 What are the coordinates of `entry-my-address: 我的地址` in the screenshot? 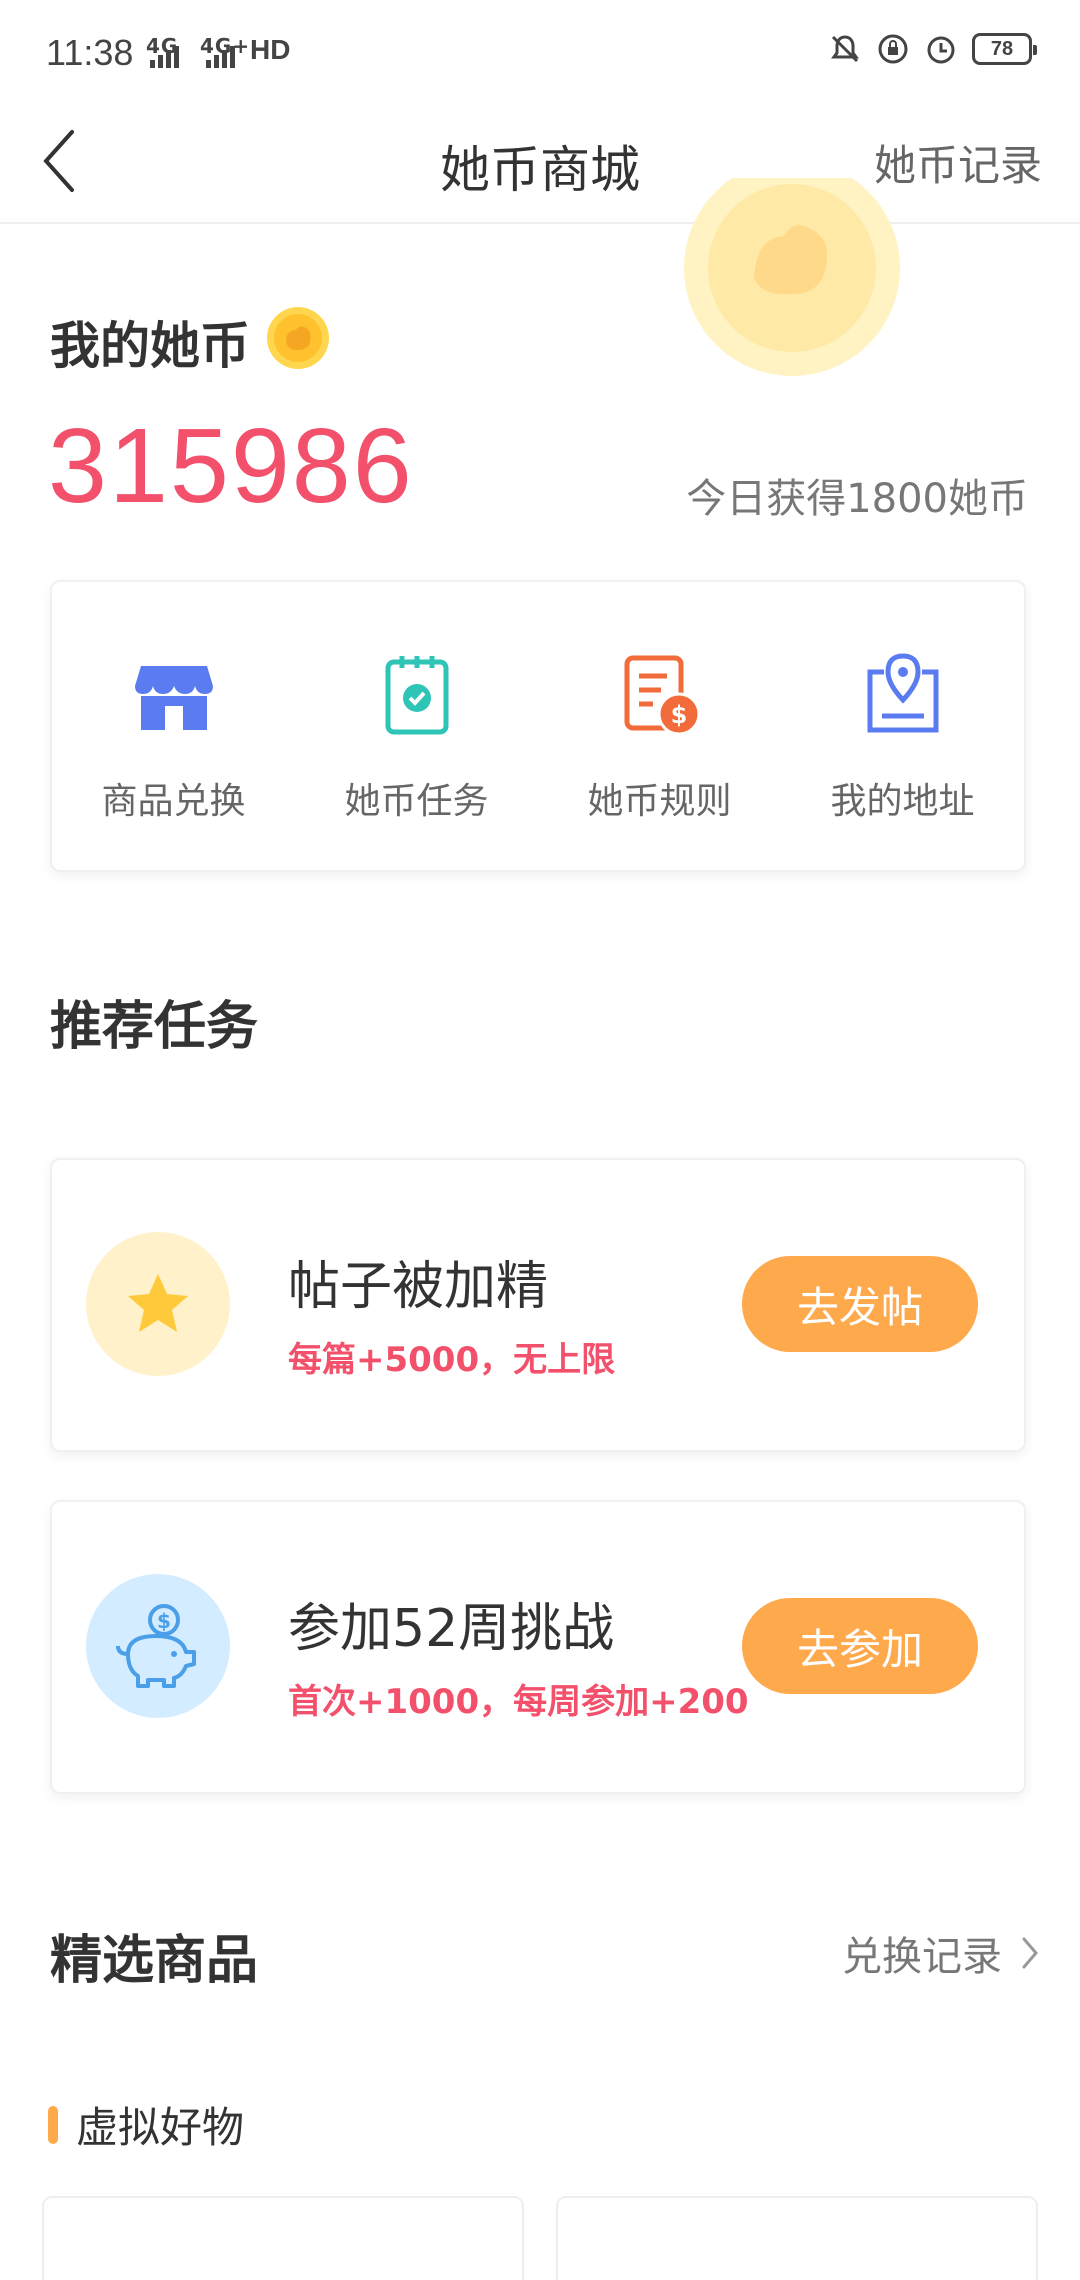 It's located at (902, 726).